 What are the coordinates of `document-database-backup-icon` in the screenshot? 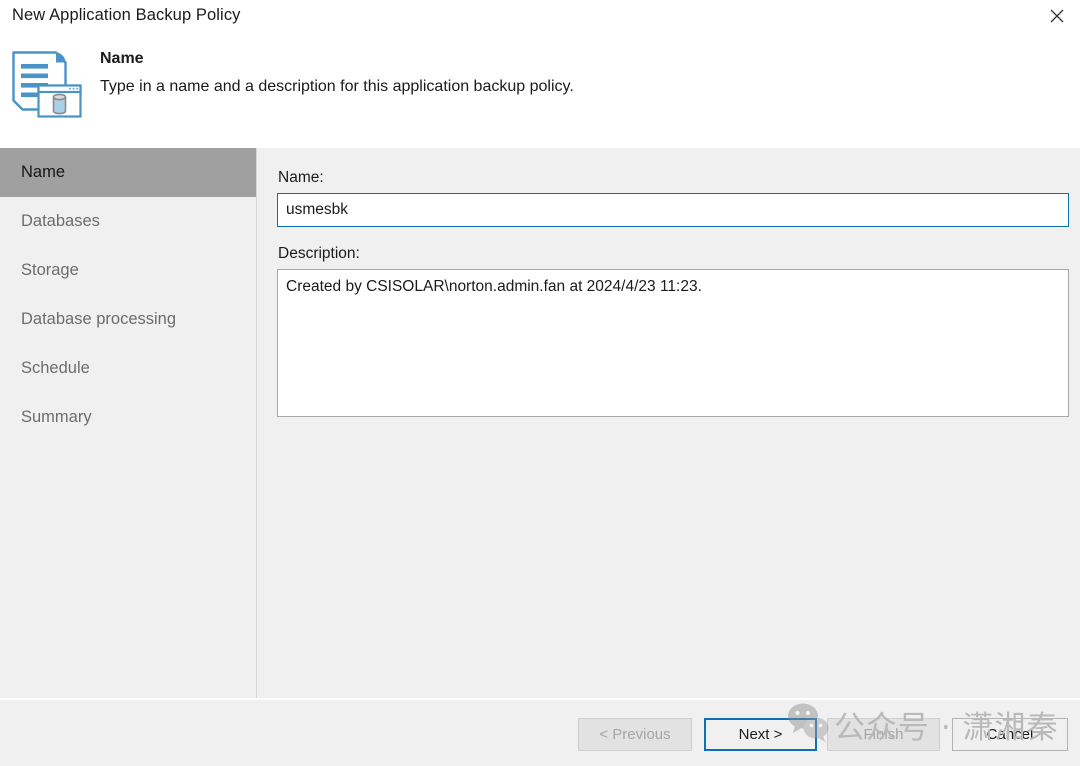 It's located at (47, 83).